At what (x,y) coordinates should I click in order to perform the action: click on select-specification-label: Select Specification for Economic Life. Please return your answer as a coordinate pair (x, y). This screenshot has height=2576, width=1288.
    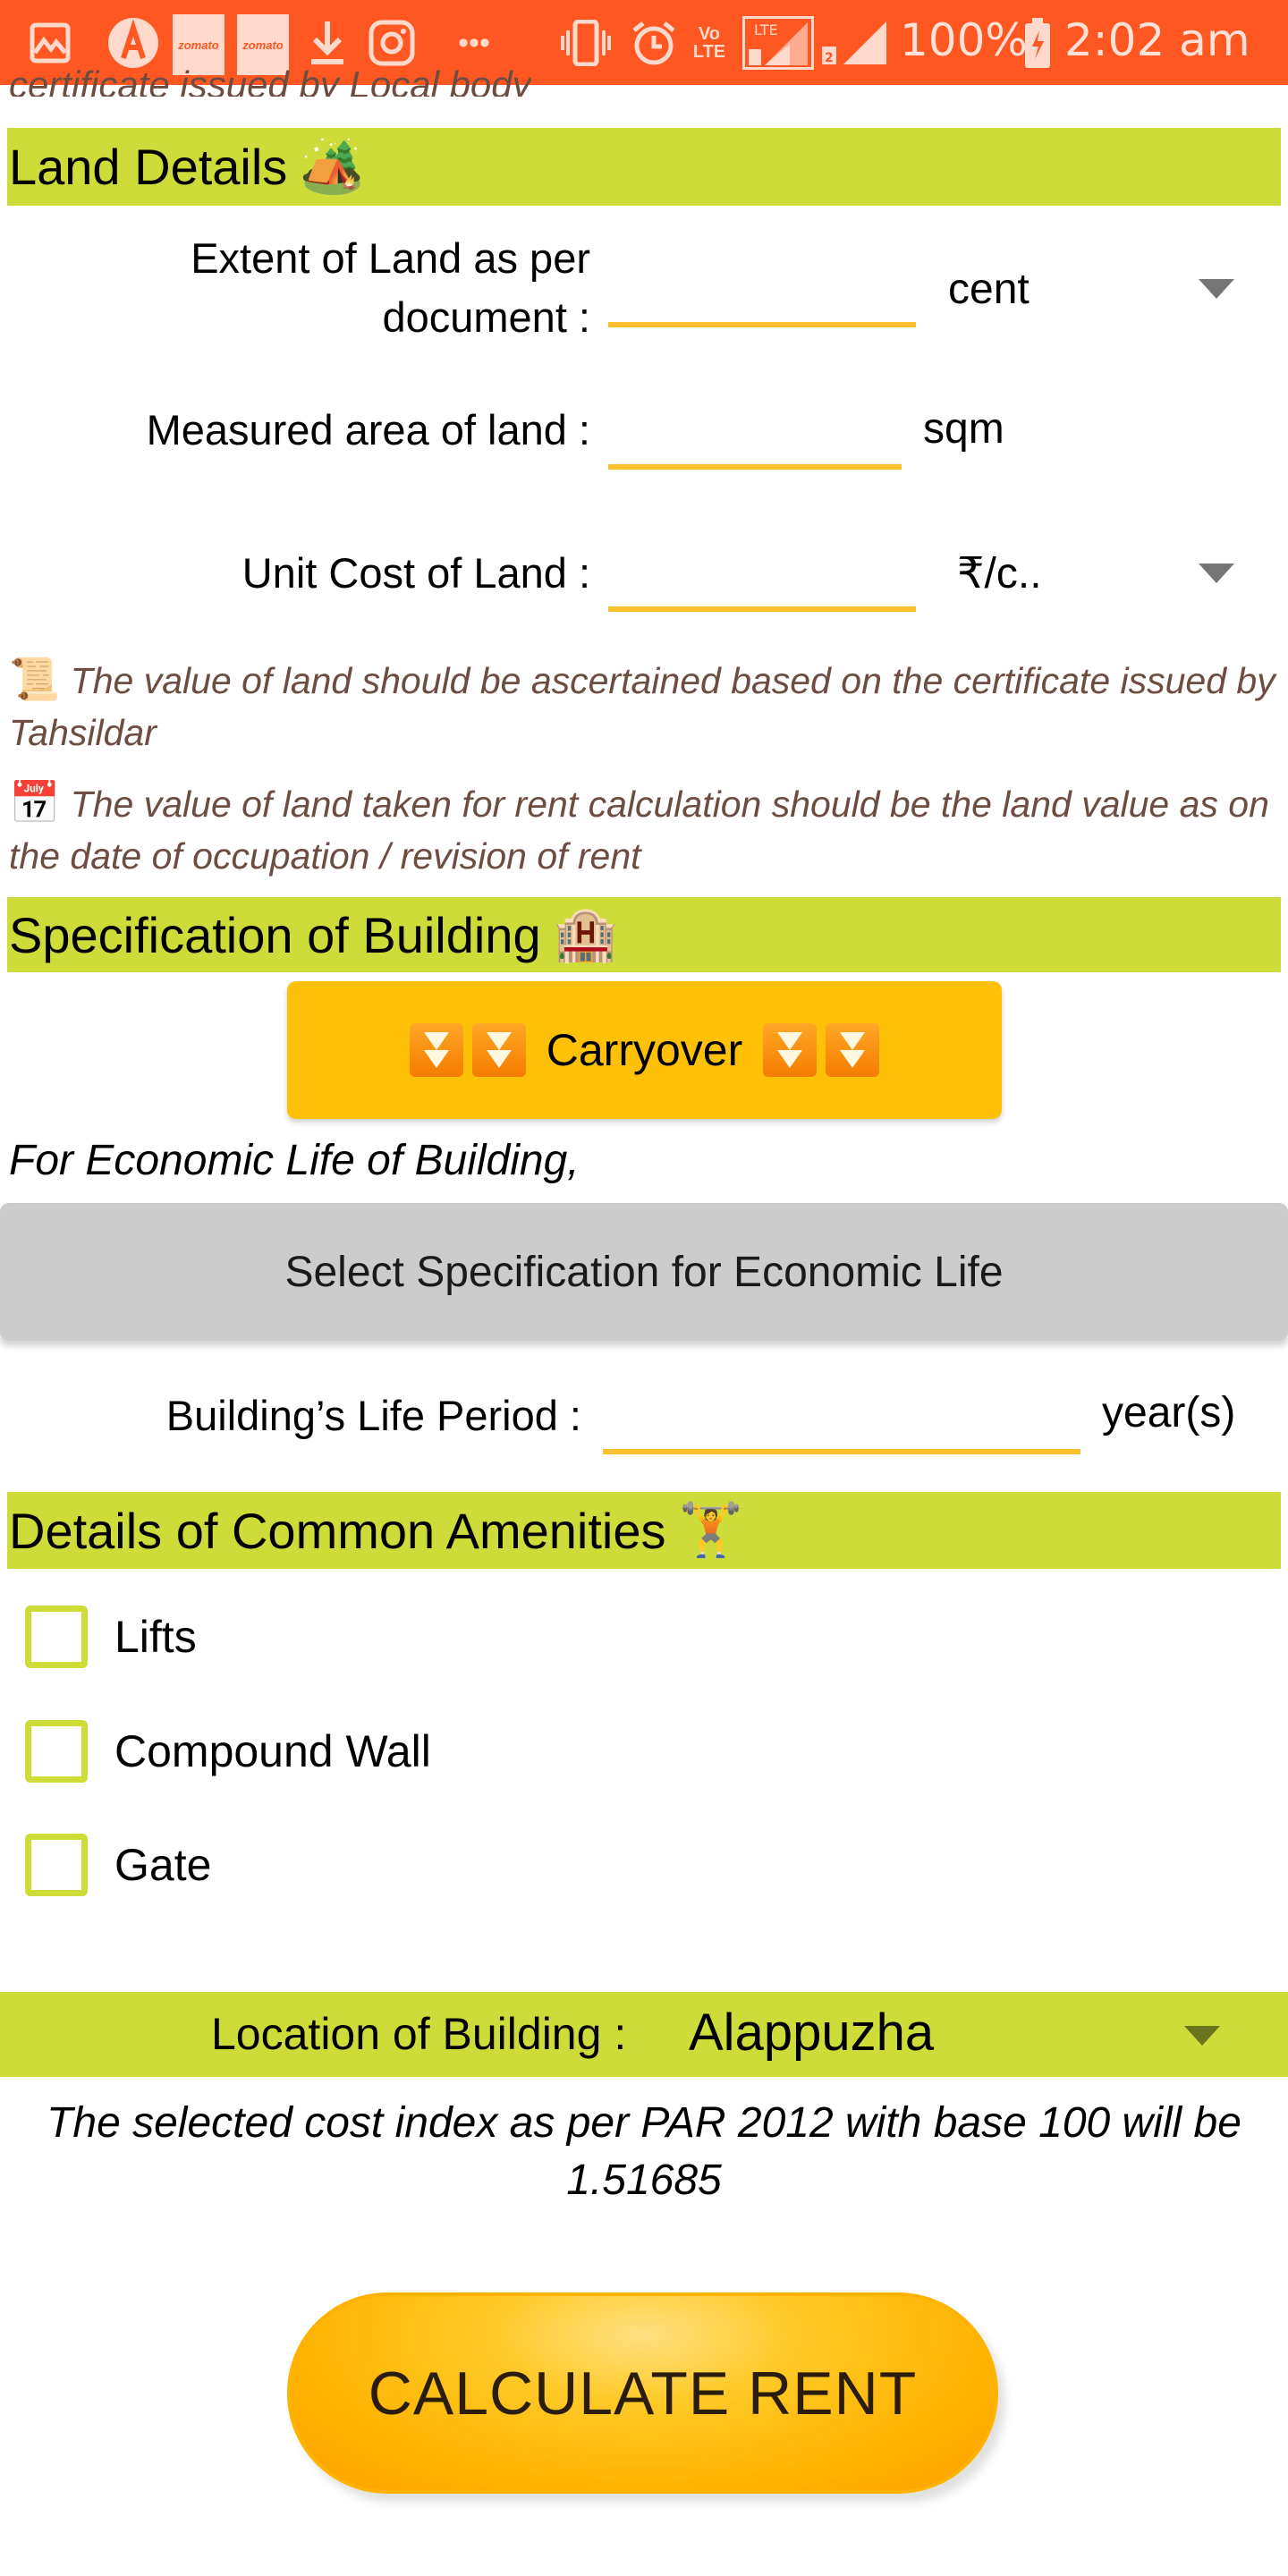
    Looking at the image, I should click on (644, 1272).